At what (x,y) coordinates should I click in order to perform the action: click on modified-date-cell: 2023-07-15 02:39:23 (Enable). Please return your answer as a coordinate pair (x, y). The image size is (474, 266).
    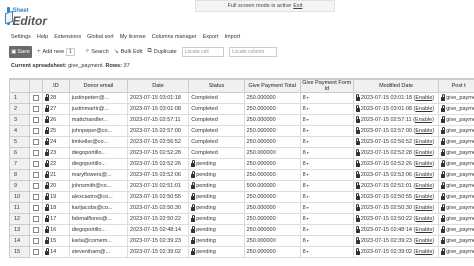
    Looking at the image, I should click on (396, 241).